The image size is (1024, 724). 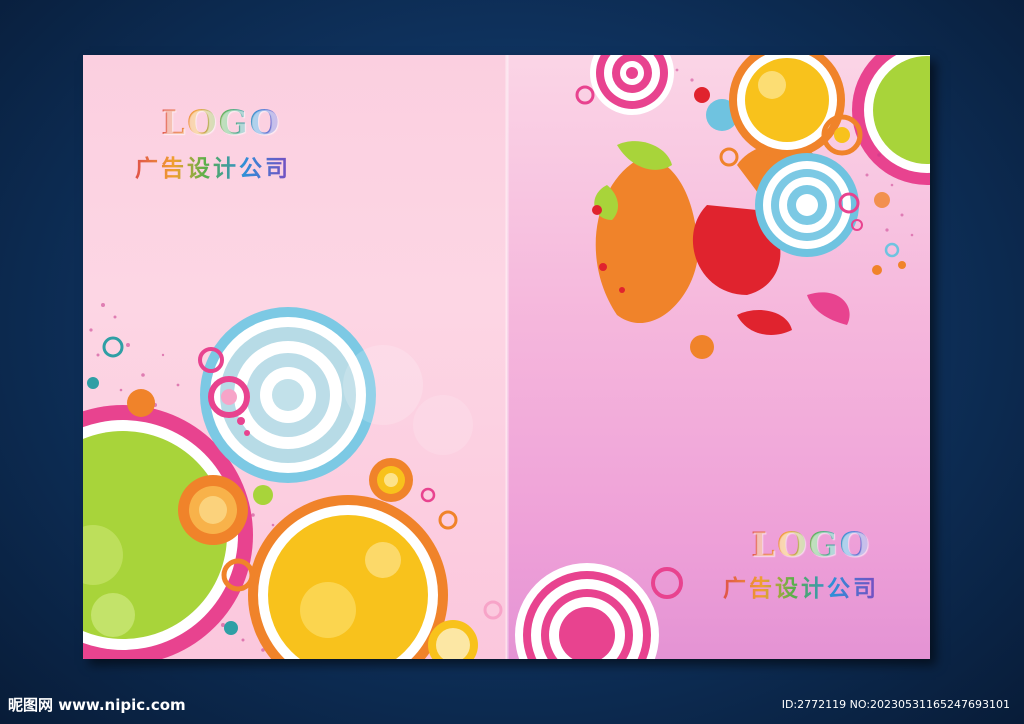 What do you see at coordinates (221, 123) in the screenshot?
I see `logo-left: LOGO` at bounding box center [221, 123].